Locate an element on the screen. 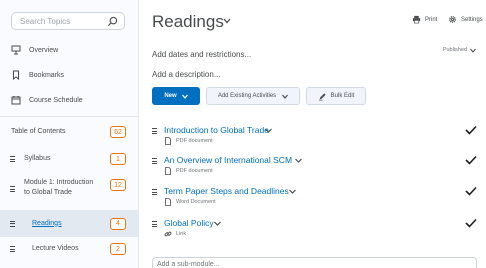 The height and width of the screenshot is (268, 486). presentation-icon is located at coordinates (16, 50).